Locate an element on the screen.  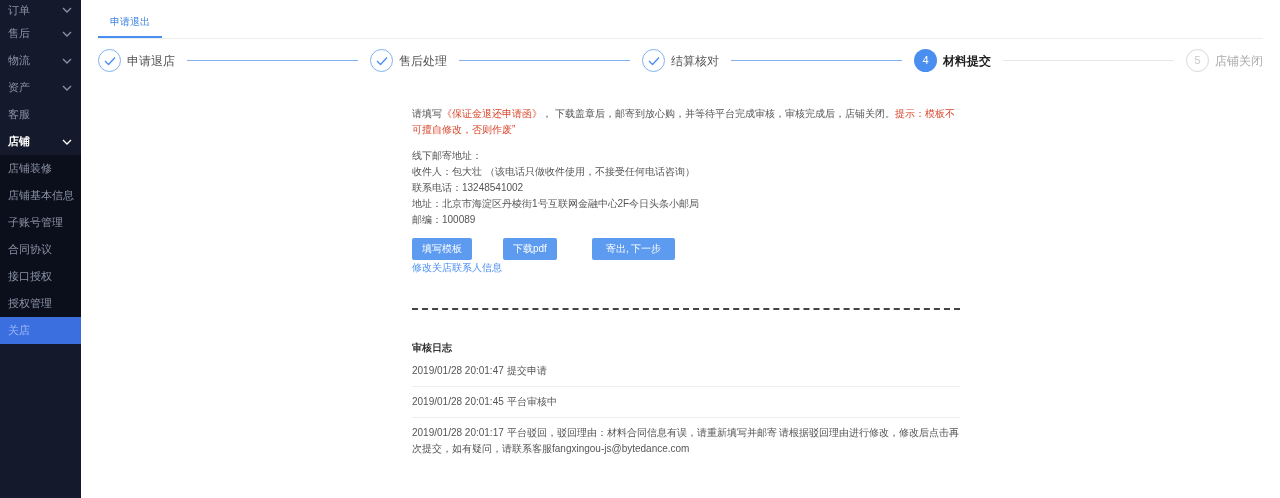
sidebar-item: 售后 is located at coordinates (40, 33).